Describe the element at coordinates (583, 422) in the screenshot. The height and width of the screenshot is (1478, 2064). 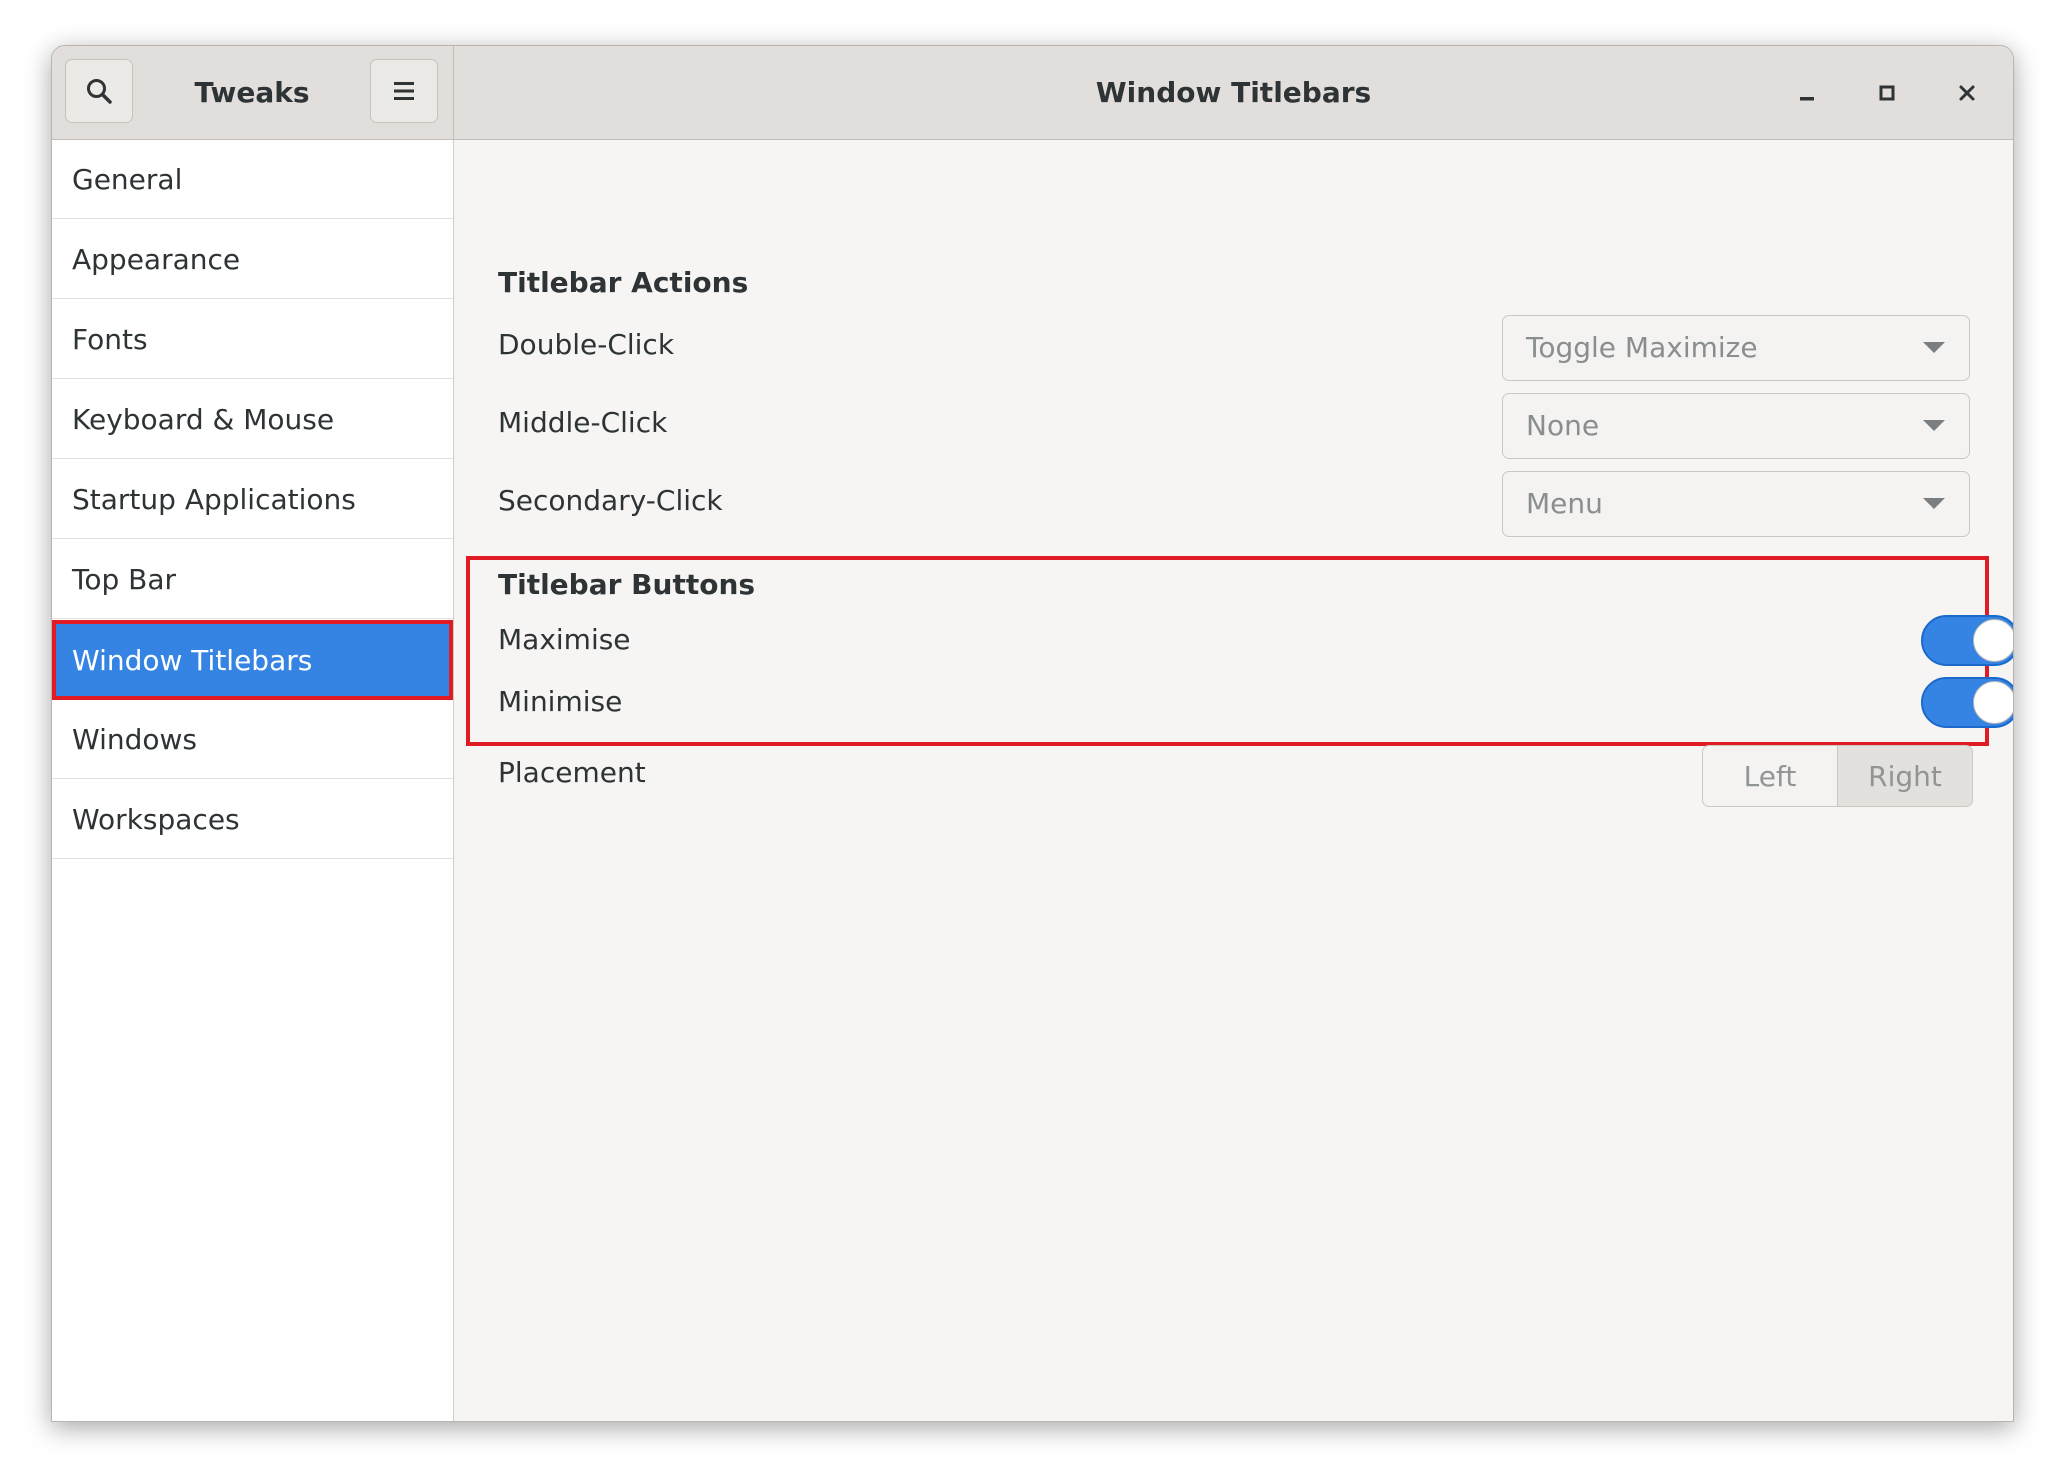
I see `middle-click-label: Middle-Click` at that location.